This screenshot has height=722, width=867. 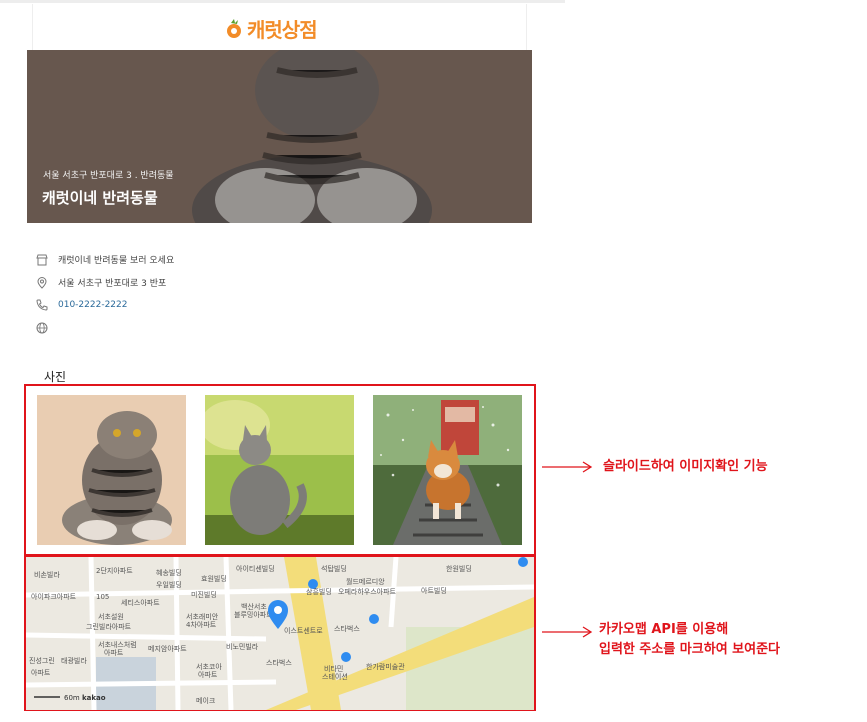 I want to click on map-label: 서초설원, so click(x=111, y=616).